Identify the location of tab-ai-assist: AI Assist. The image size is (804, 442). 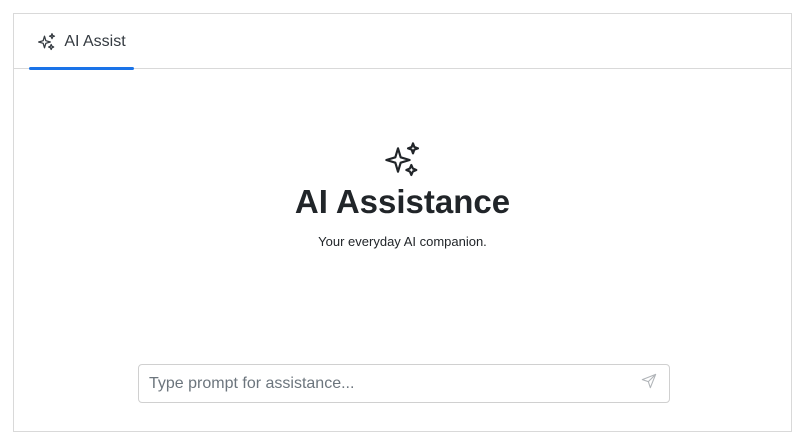
(81, 42).